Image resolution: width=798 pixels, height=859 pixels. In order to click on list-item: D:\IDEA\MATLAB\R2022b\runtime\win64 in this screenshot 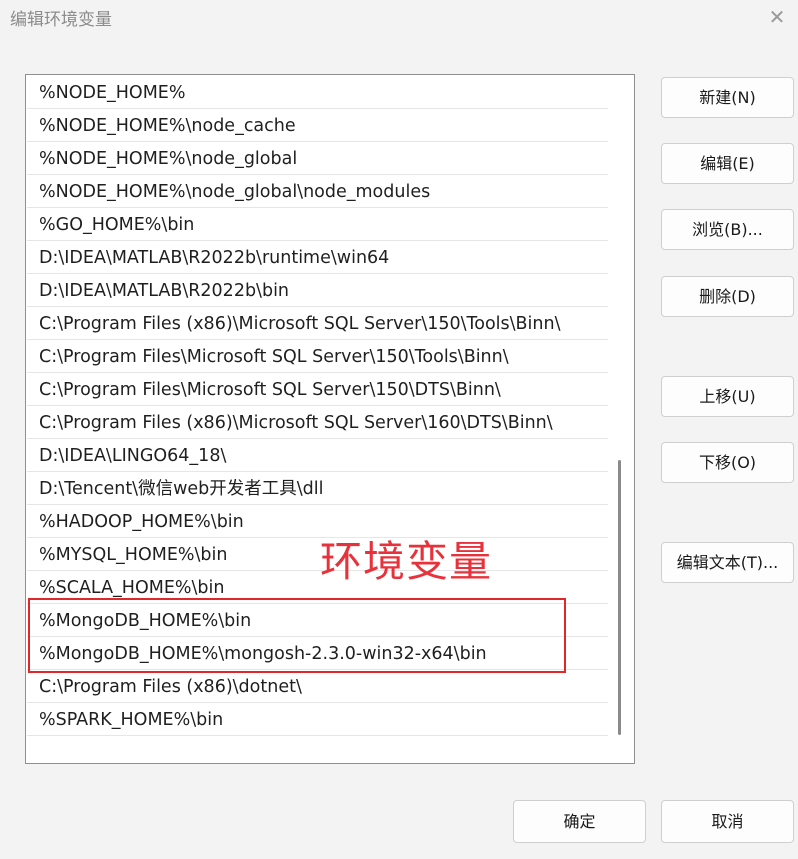, I will do `click(317, 258)`.